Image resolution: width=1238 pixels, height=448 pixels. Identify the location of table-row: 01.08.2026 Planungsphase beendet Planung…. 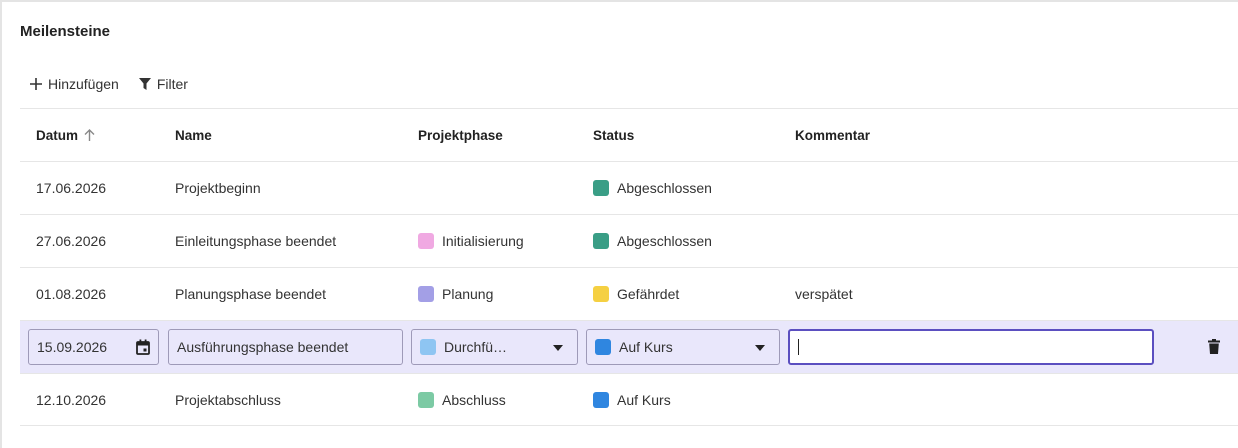
(629, 293).